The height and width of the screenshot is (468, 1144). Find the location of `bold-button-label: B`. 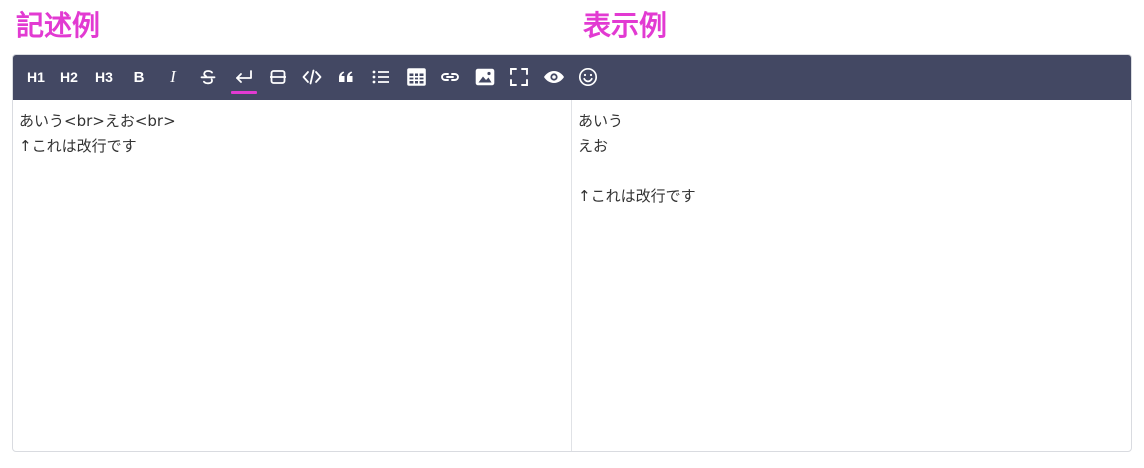

bold-button-label: B is located at coordinates (139, 77).